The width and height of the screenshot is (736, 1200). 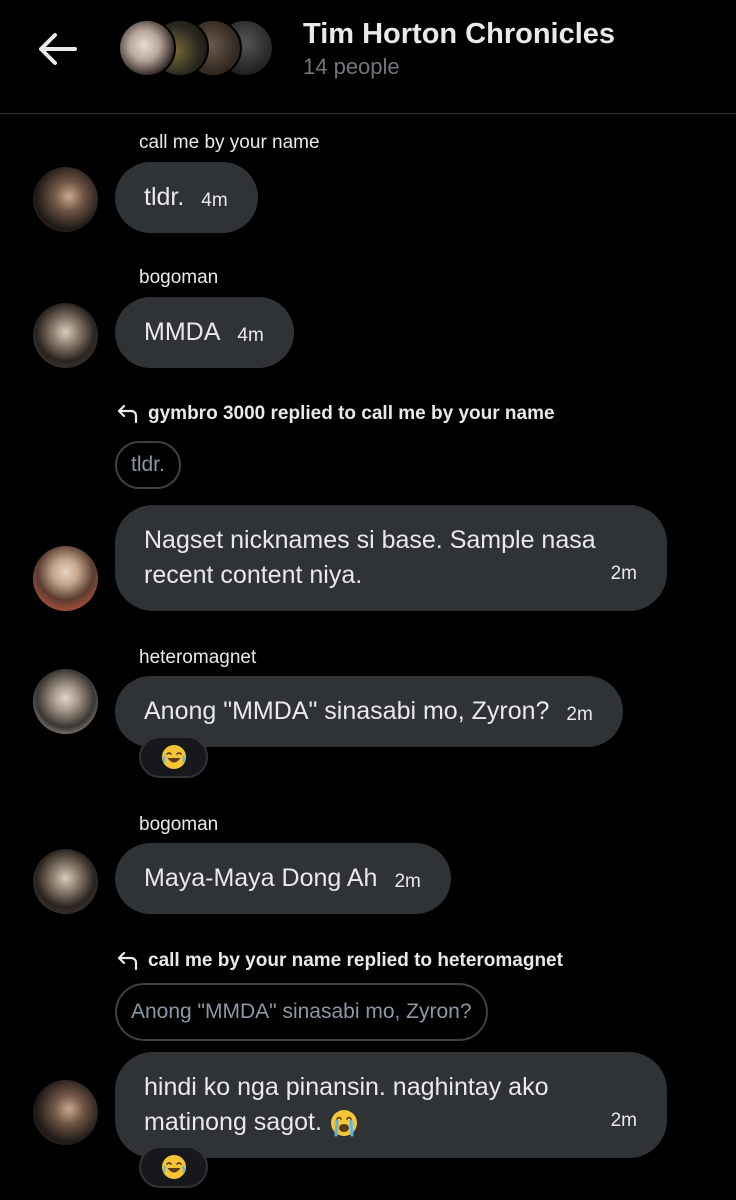 What do you see at coordinates (347, 711) in the screenshot?
I see `message-text: Anong "MMDA" sinasabi mo, Zyron?` at bounding box center [347, 711].